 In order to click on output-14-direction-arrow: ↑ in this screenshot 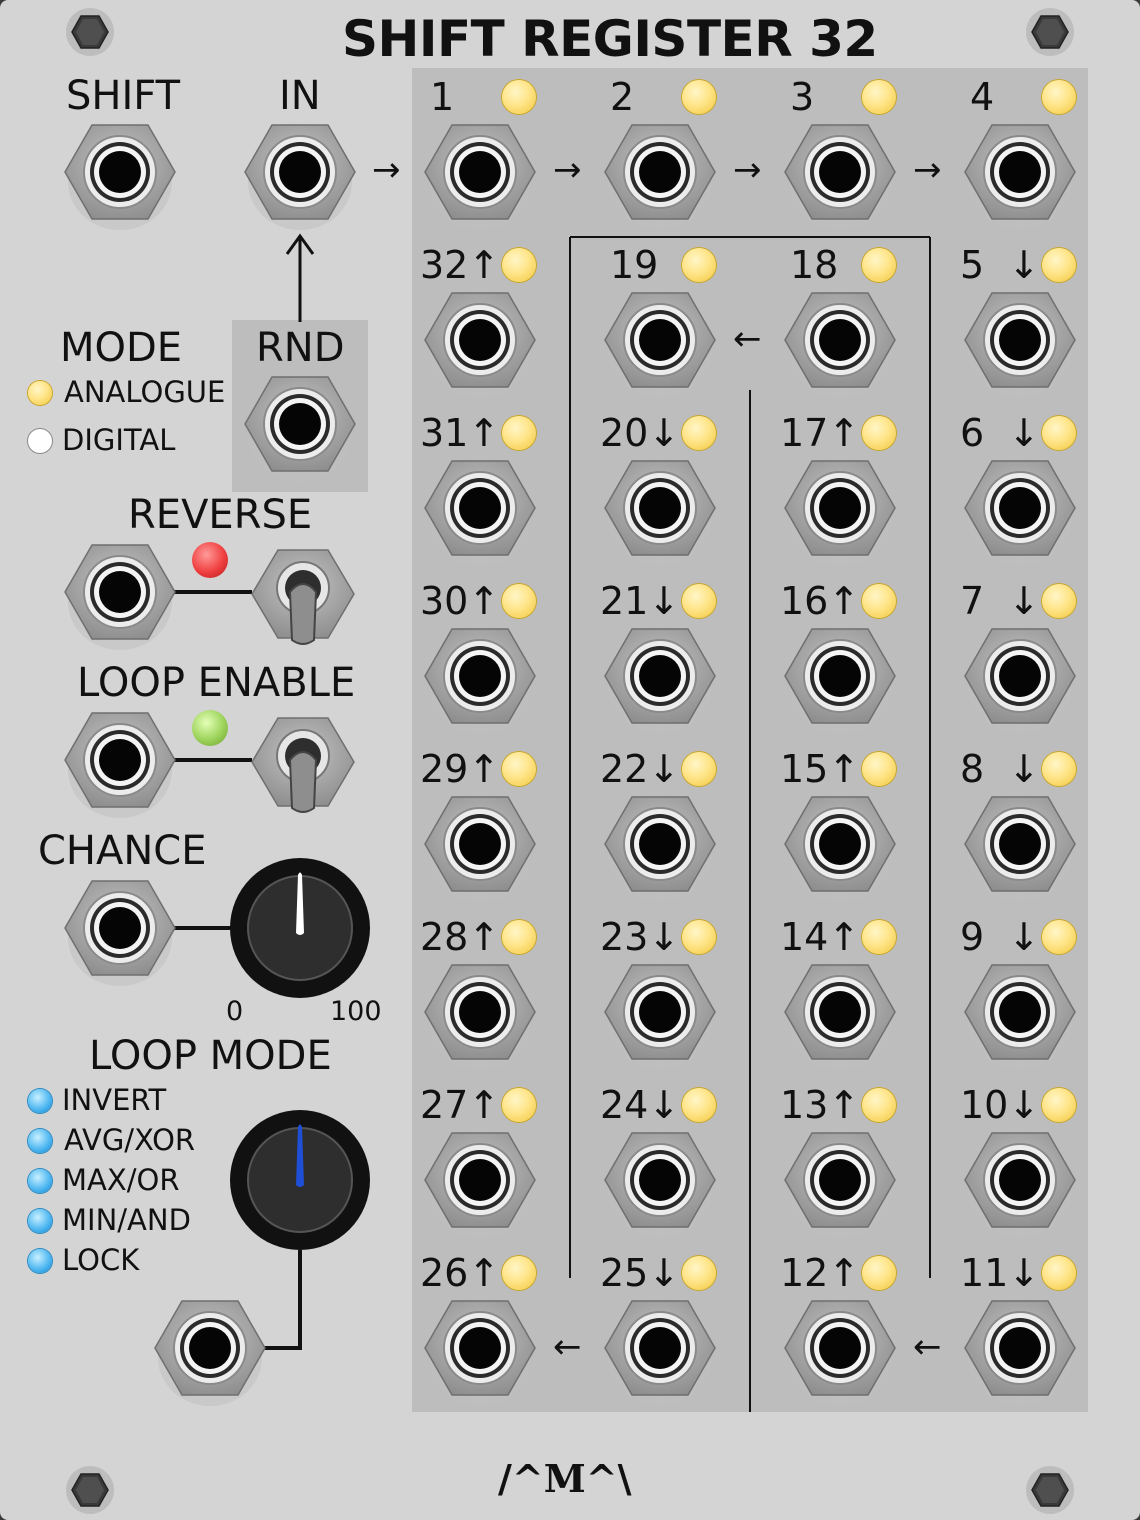, I will do `click(844, 937)`.